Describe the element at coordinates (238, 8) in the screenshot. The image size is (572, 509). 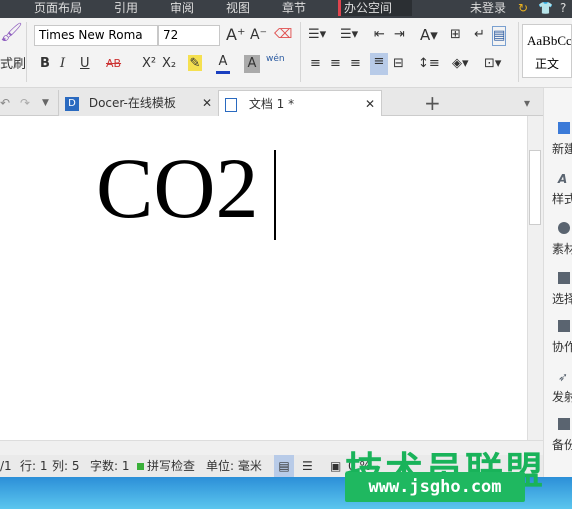
I see `menu-view: 视图` at that location.